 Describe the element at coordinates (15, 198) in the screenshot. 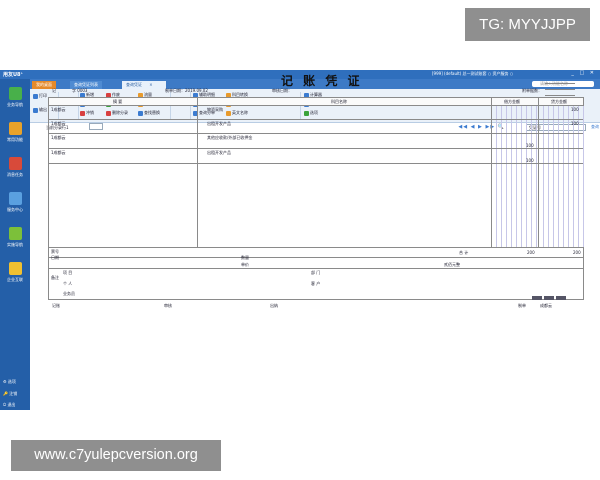

I see `service-icon` at that location.